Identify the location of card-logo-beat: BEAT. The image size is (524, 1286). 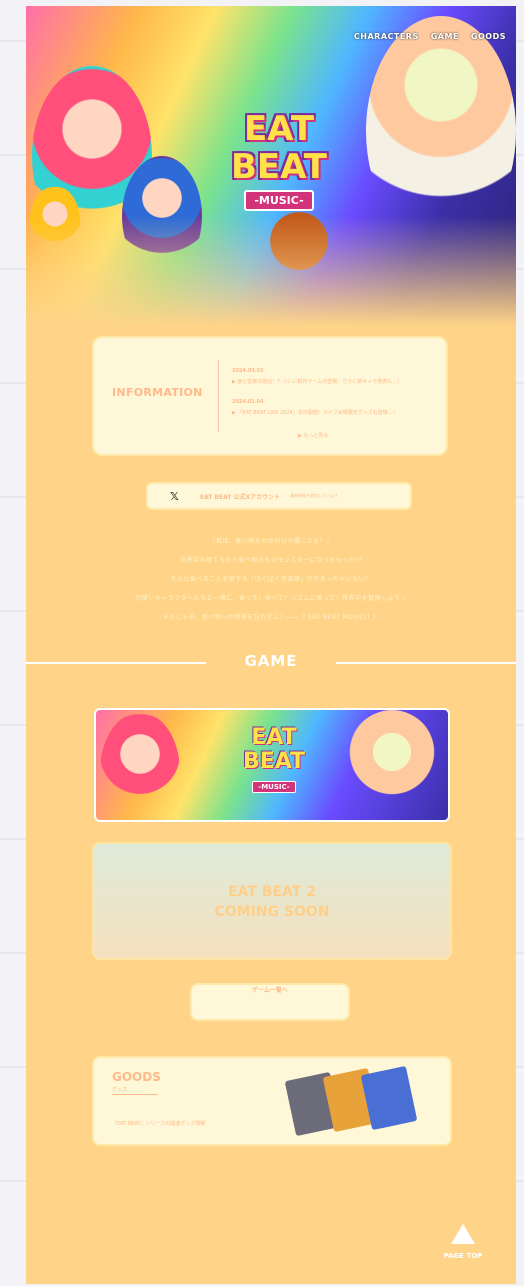
(274, 761).